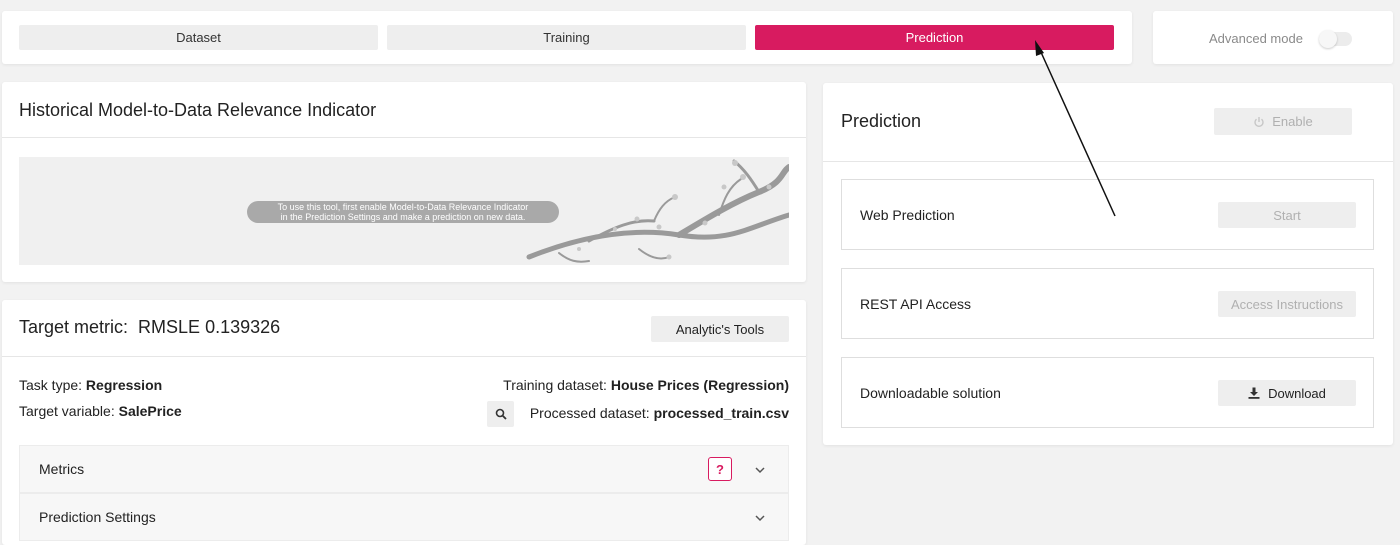 The width and height of the screenshot is (1400, 545). I want to click on advanced-mode-toggle, so click(1335, 39).